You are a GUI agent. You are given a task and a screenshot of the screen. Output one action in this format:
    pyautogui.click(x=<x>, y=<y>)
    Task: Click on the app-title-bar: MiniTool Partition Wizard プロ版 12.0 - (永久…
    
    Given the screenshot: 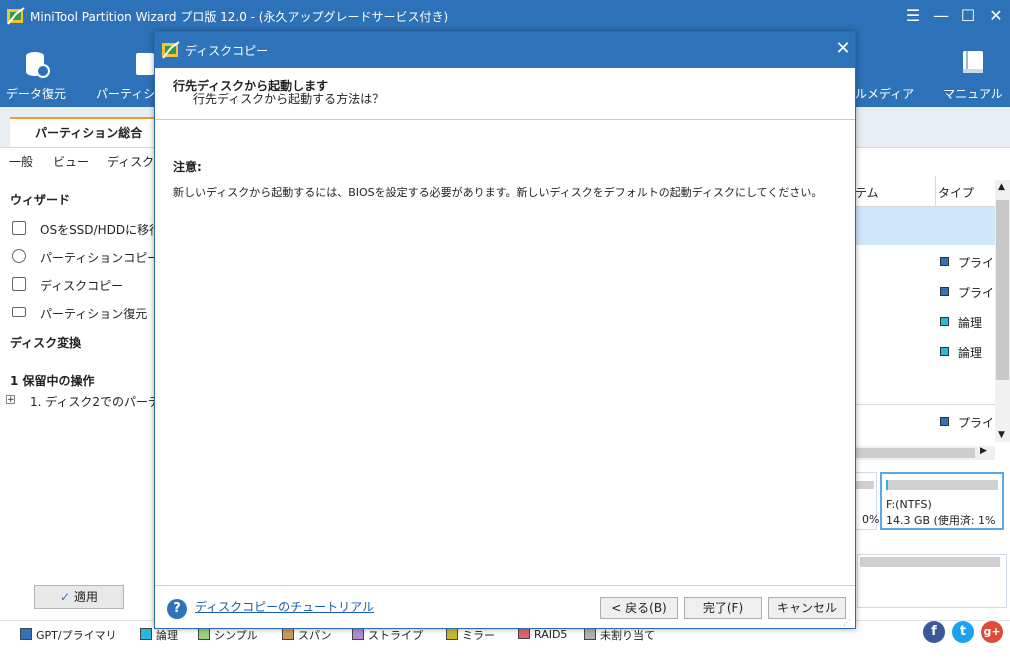 What is the action you would take?
    pyautogui.click(x=505, y=16)
    